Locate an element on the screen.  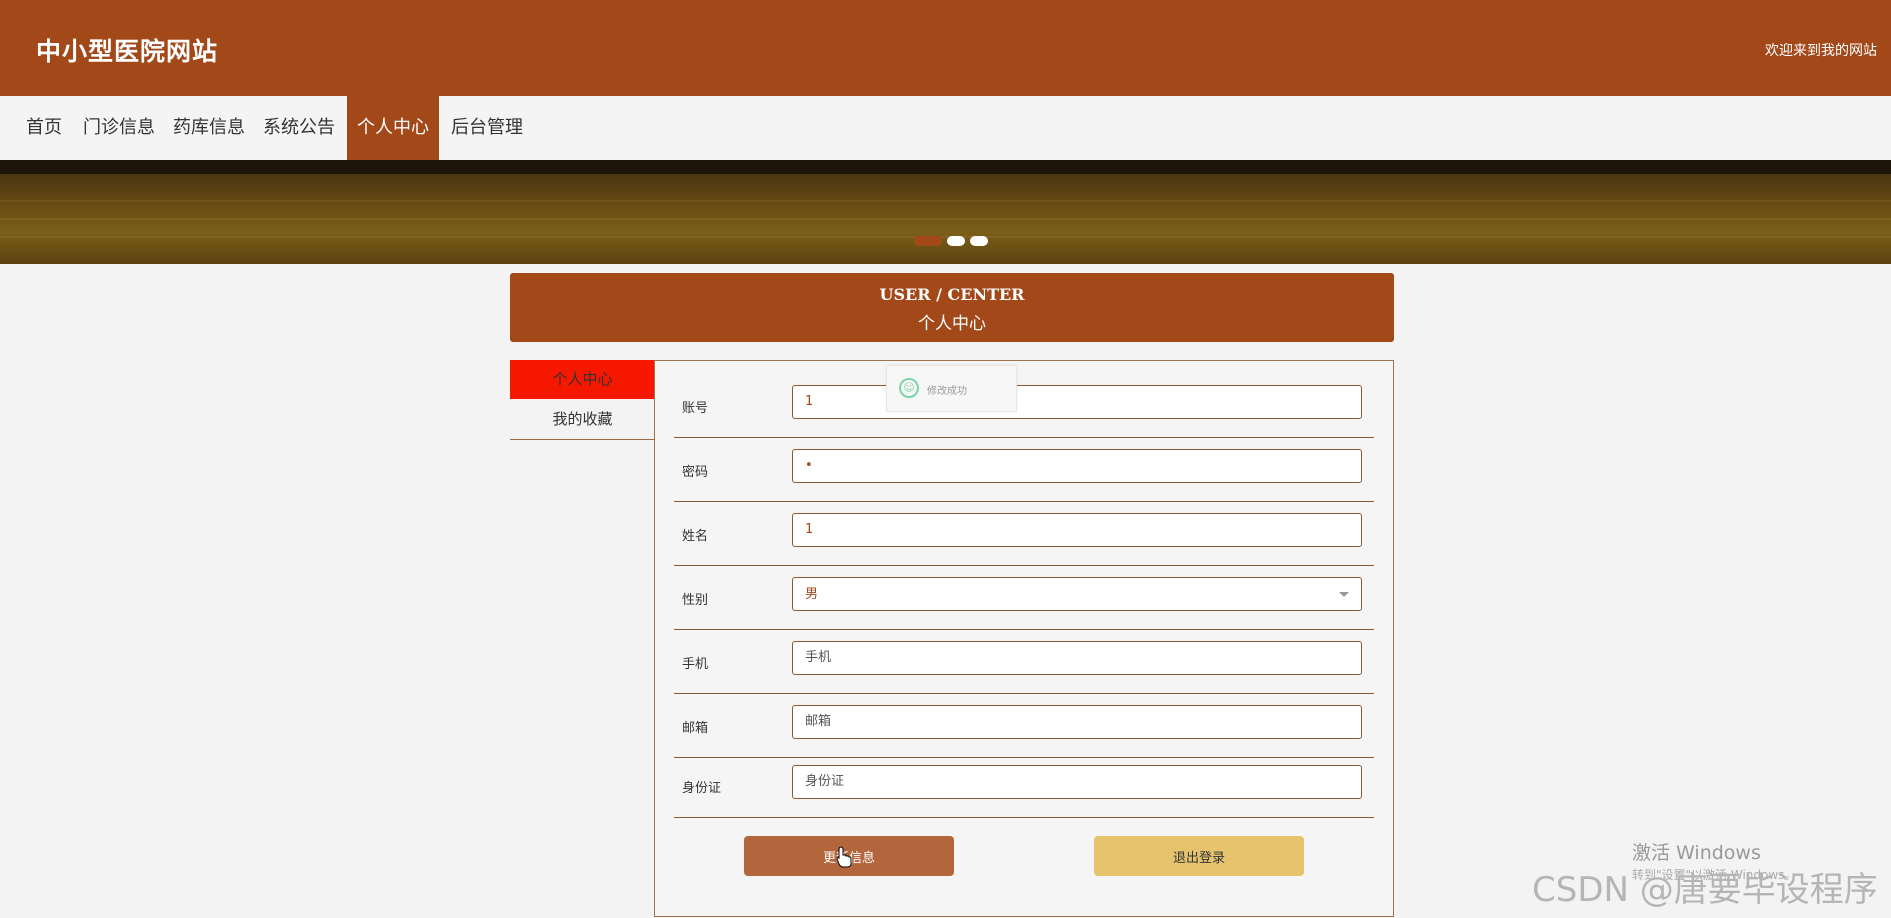
form-row-account: 账号 is located at coordinates (1024, 405).